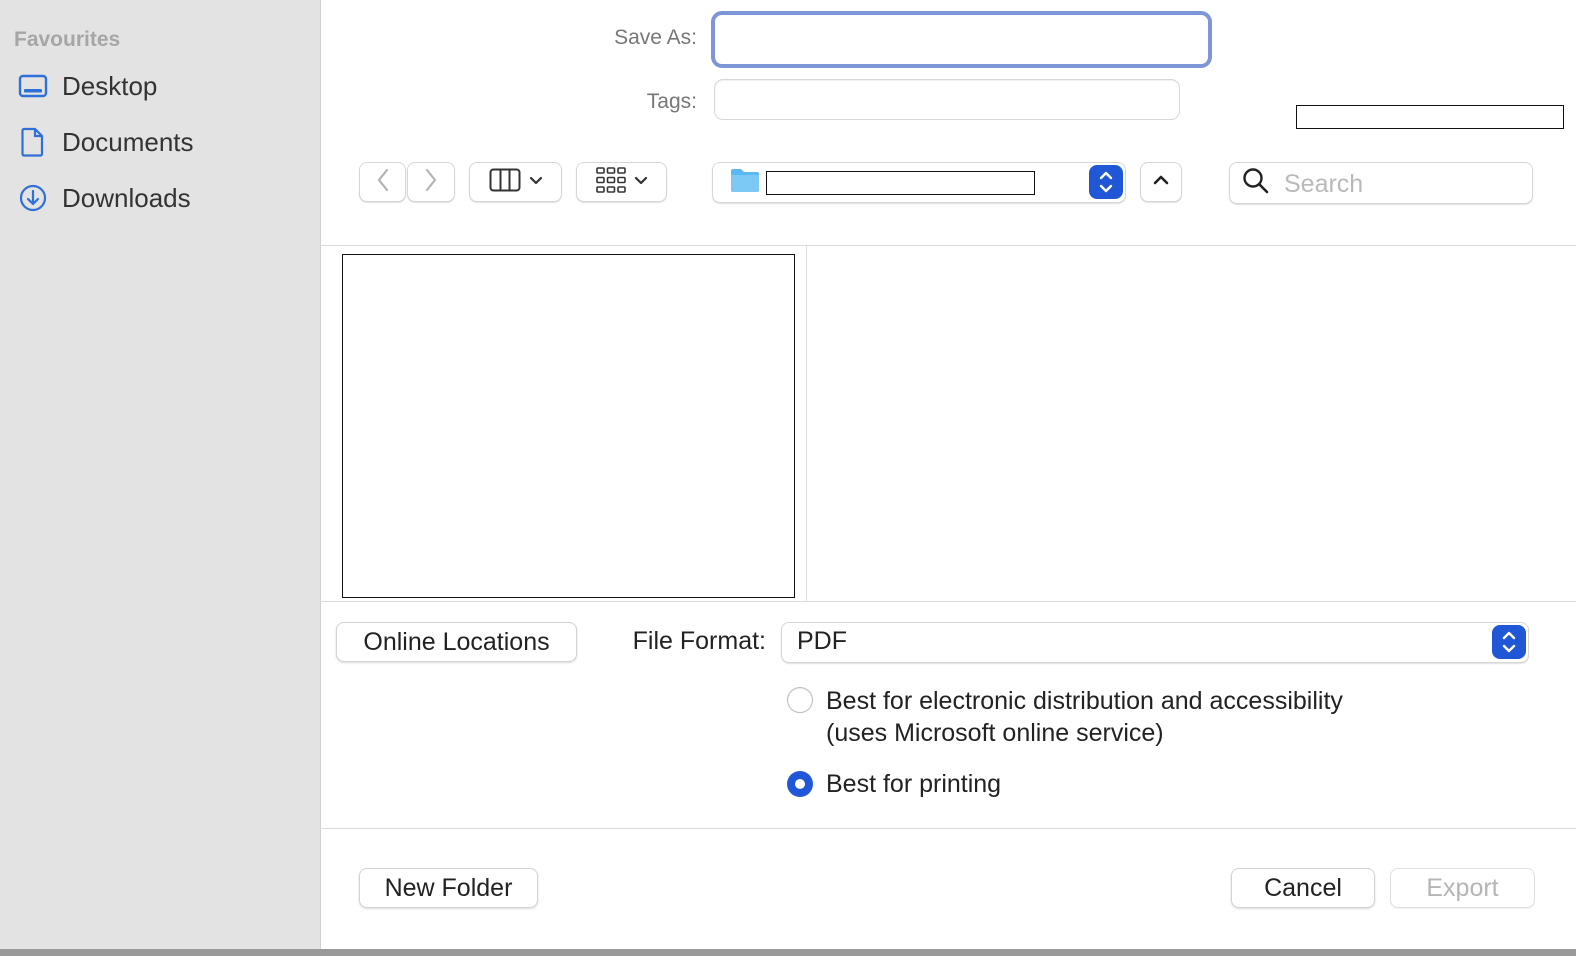 The width and height of the screenshot is (1576, 956). I want to click on grid-icon, so click(610, 182).